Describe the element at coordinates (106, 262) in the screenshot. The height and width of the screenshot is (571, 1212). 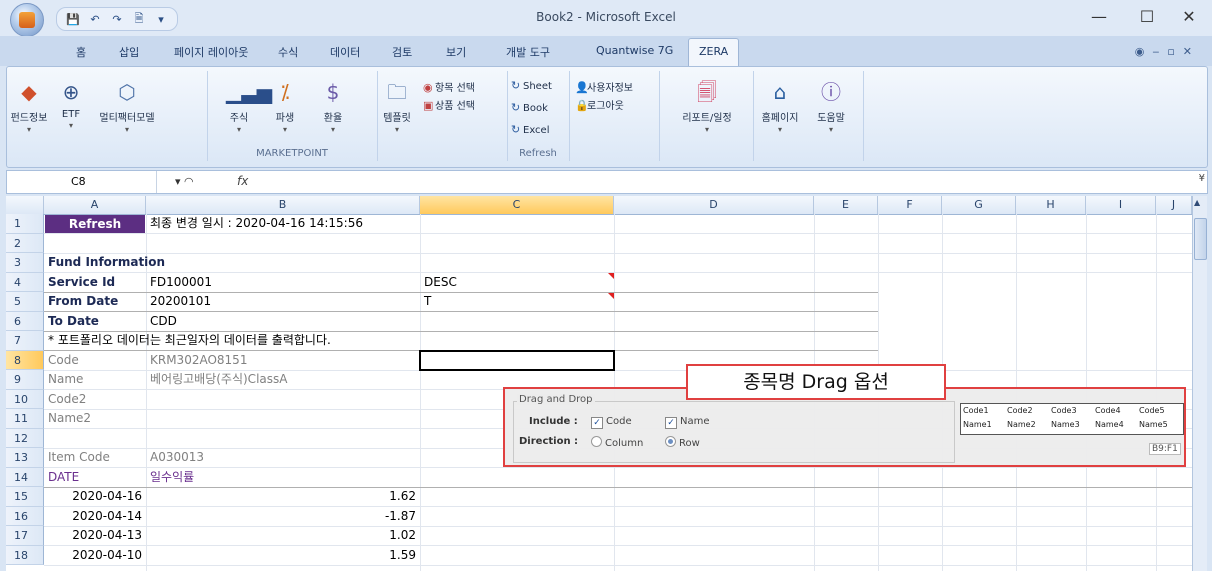
I see `cell-a3: Fund Information` at that location.